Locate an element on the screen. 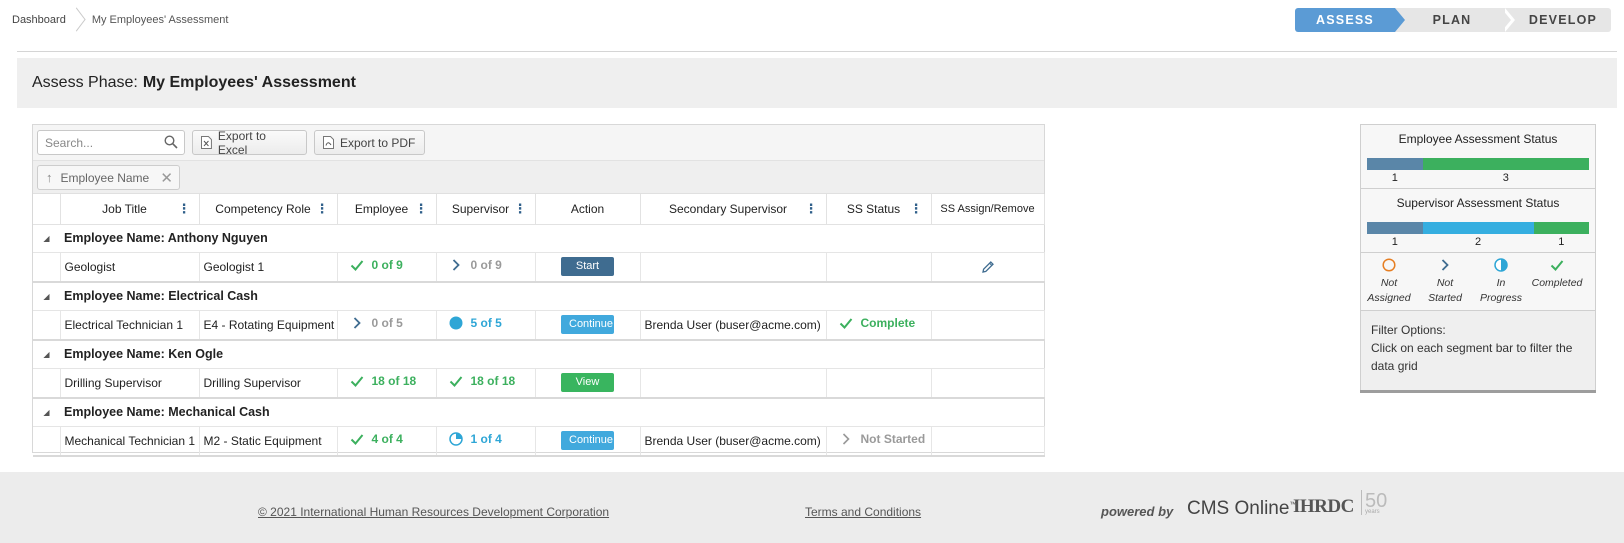 The image size is (1624, 543). quarter-pie-icon is located at coordinates (455, 439).